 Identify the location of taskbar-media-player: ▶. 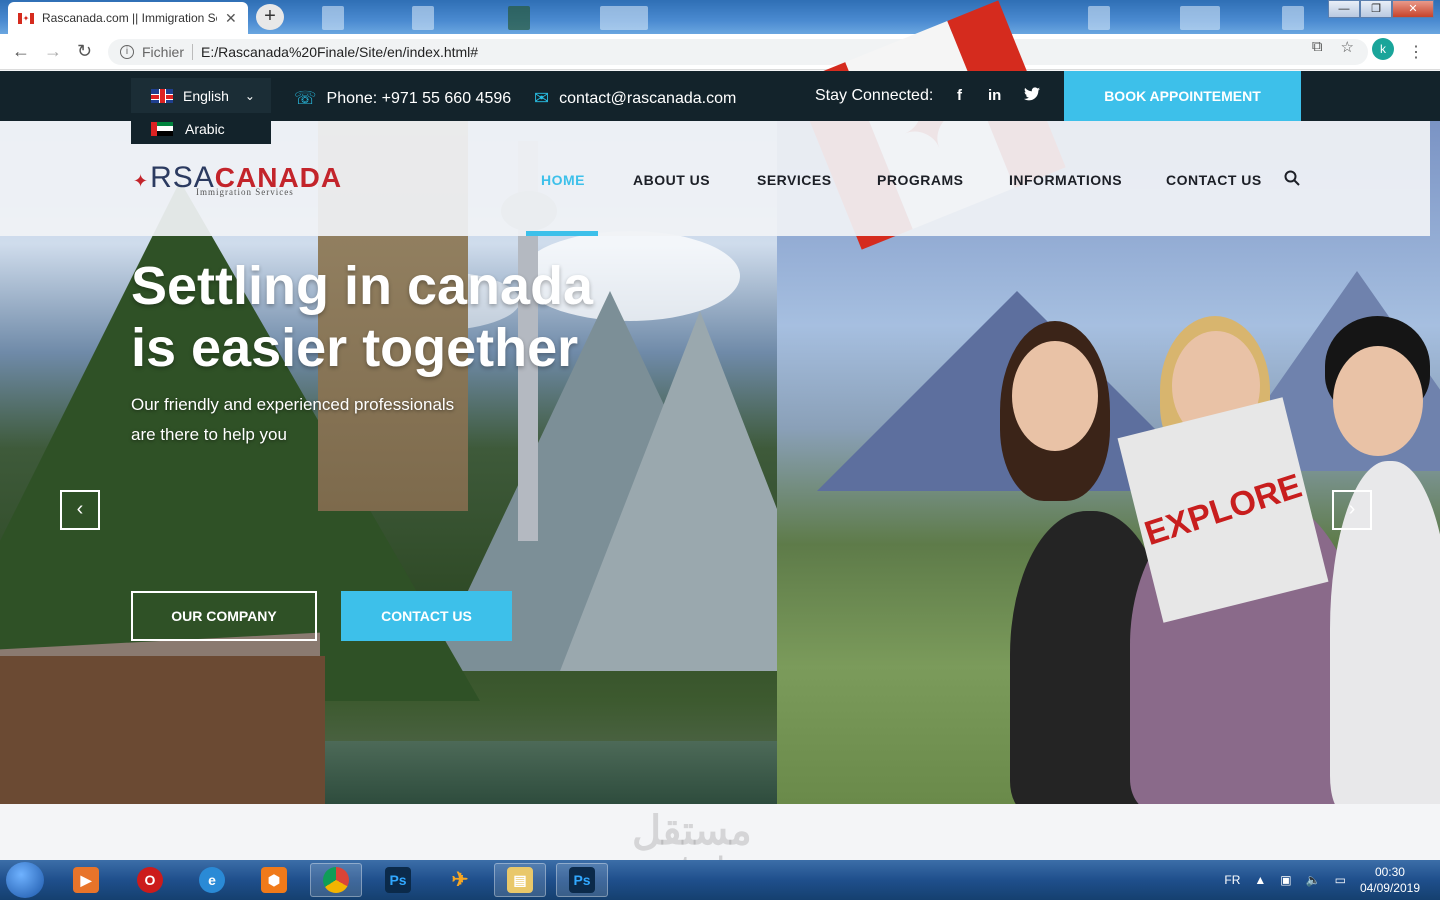
(86, 880).